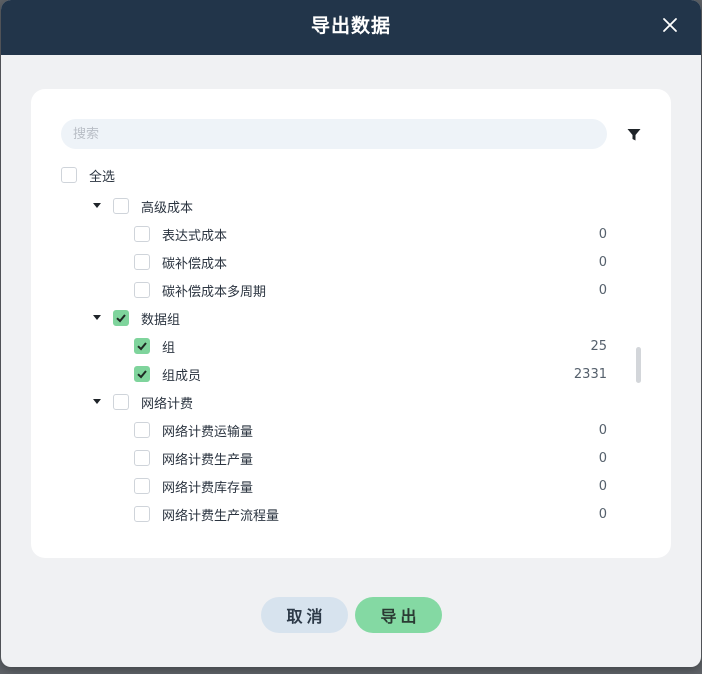  Describe the element at coordinates (195, 264) in the screenshot. I see `item-label: 碳补偿成本` at that location.